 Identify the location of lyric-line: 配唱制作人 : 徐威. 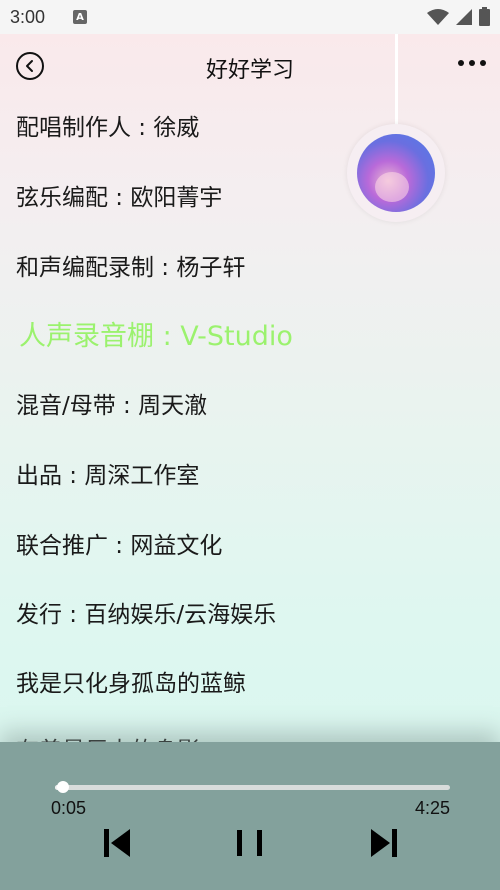
(108, 128).